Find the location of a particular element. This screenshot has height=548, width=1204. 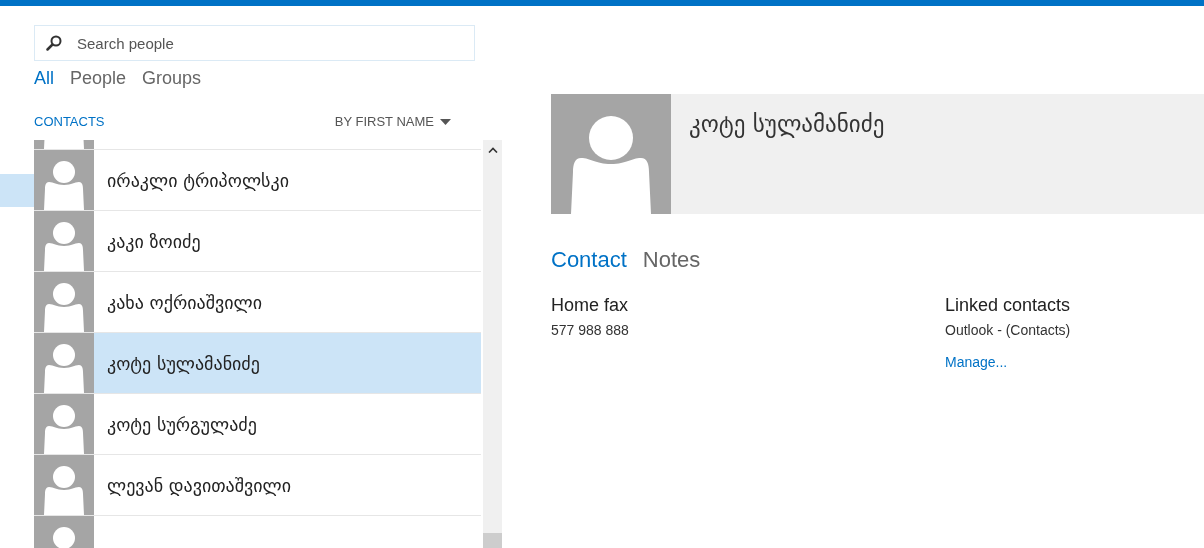

contact-name: კოტე სურგულაძე is located at coordinates (182, 424).